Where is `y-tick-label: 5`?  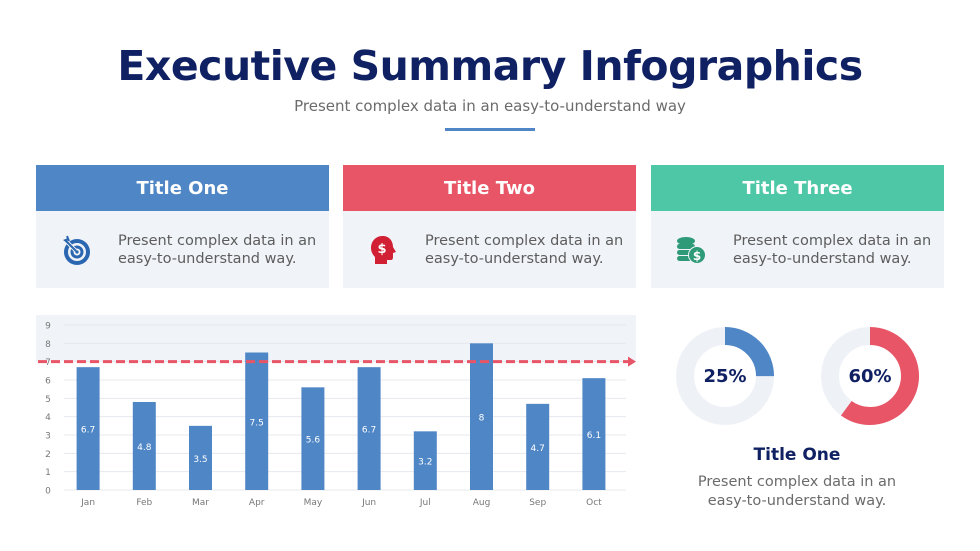 y-tick-label: 5 is located at coordinates (48, 400).